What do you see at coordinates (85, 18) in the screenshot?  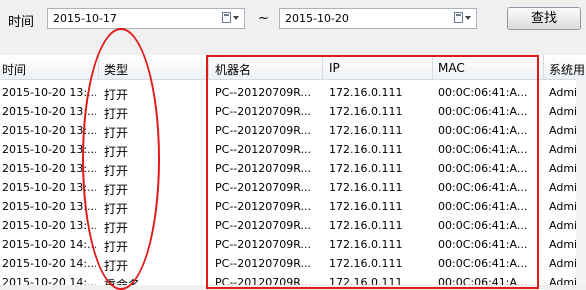 I see `start-date-value: 2015-10-17` at bounding box center [85, 18].